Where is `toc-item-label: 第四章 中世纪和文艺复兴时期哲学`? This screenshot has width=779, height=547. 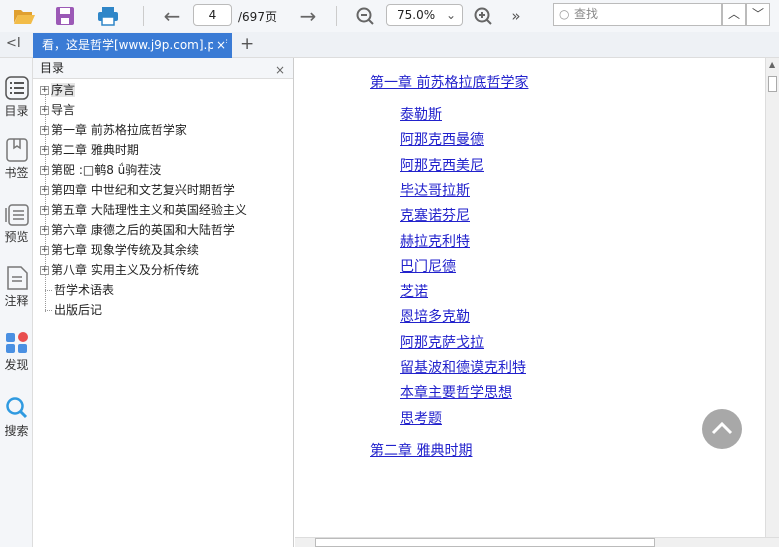 toc-item-label: 第四章 中世纪和文艺复兴时期哲学 is located at coordinates (143, 190).